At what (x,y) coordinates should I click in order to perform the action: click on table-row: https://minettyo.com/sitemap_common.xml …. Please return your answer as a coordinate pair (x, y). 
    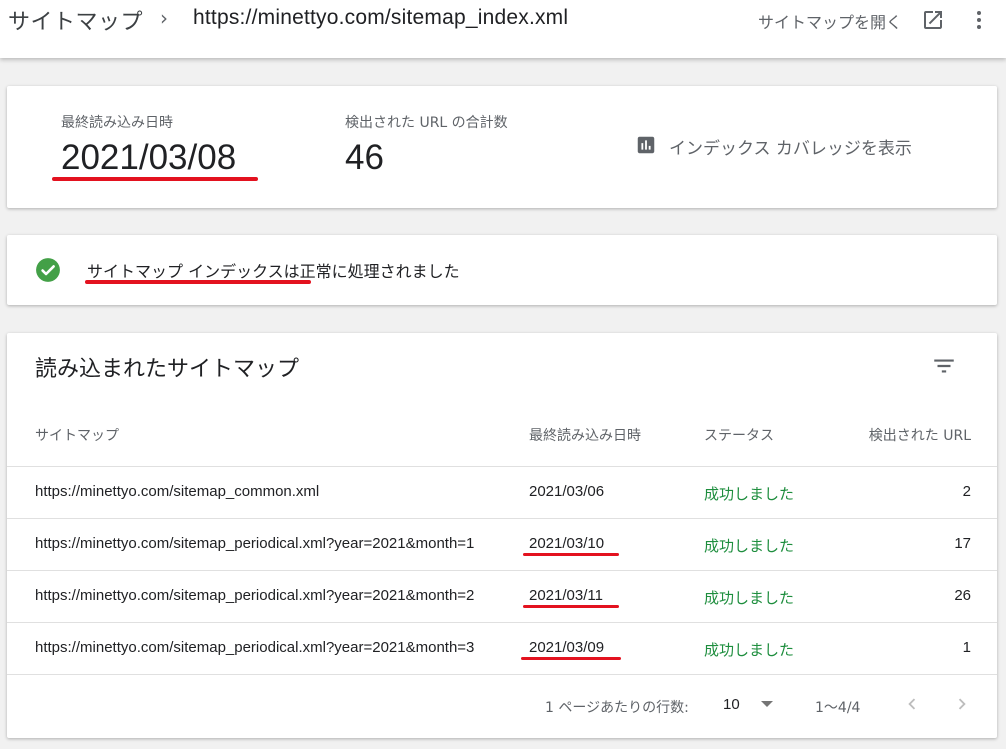
    Looking at the image, I should click on (502, 492).